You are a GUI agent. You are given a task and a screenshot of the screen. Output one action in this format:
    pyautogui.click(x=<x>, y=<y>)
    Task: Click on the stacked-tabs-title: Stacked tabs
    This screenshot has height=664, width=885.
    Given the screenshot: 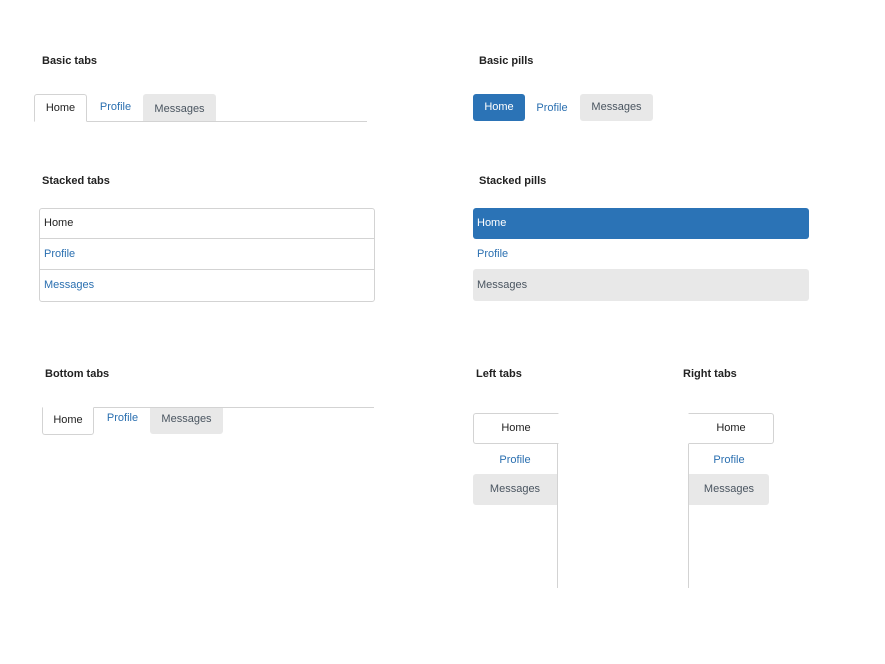 What is the action you would take?
    pyautogui.click(x=76, y=181)
    